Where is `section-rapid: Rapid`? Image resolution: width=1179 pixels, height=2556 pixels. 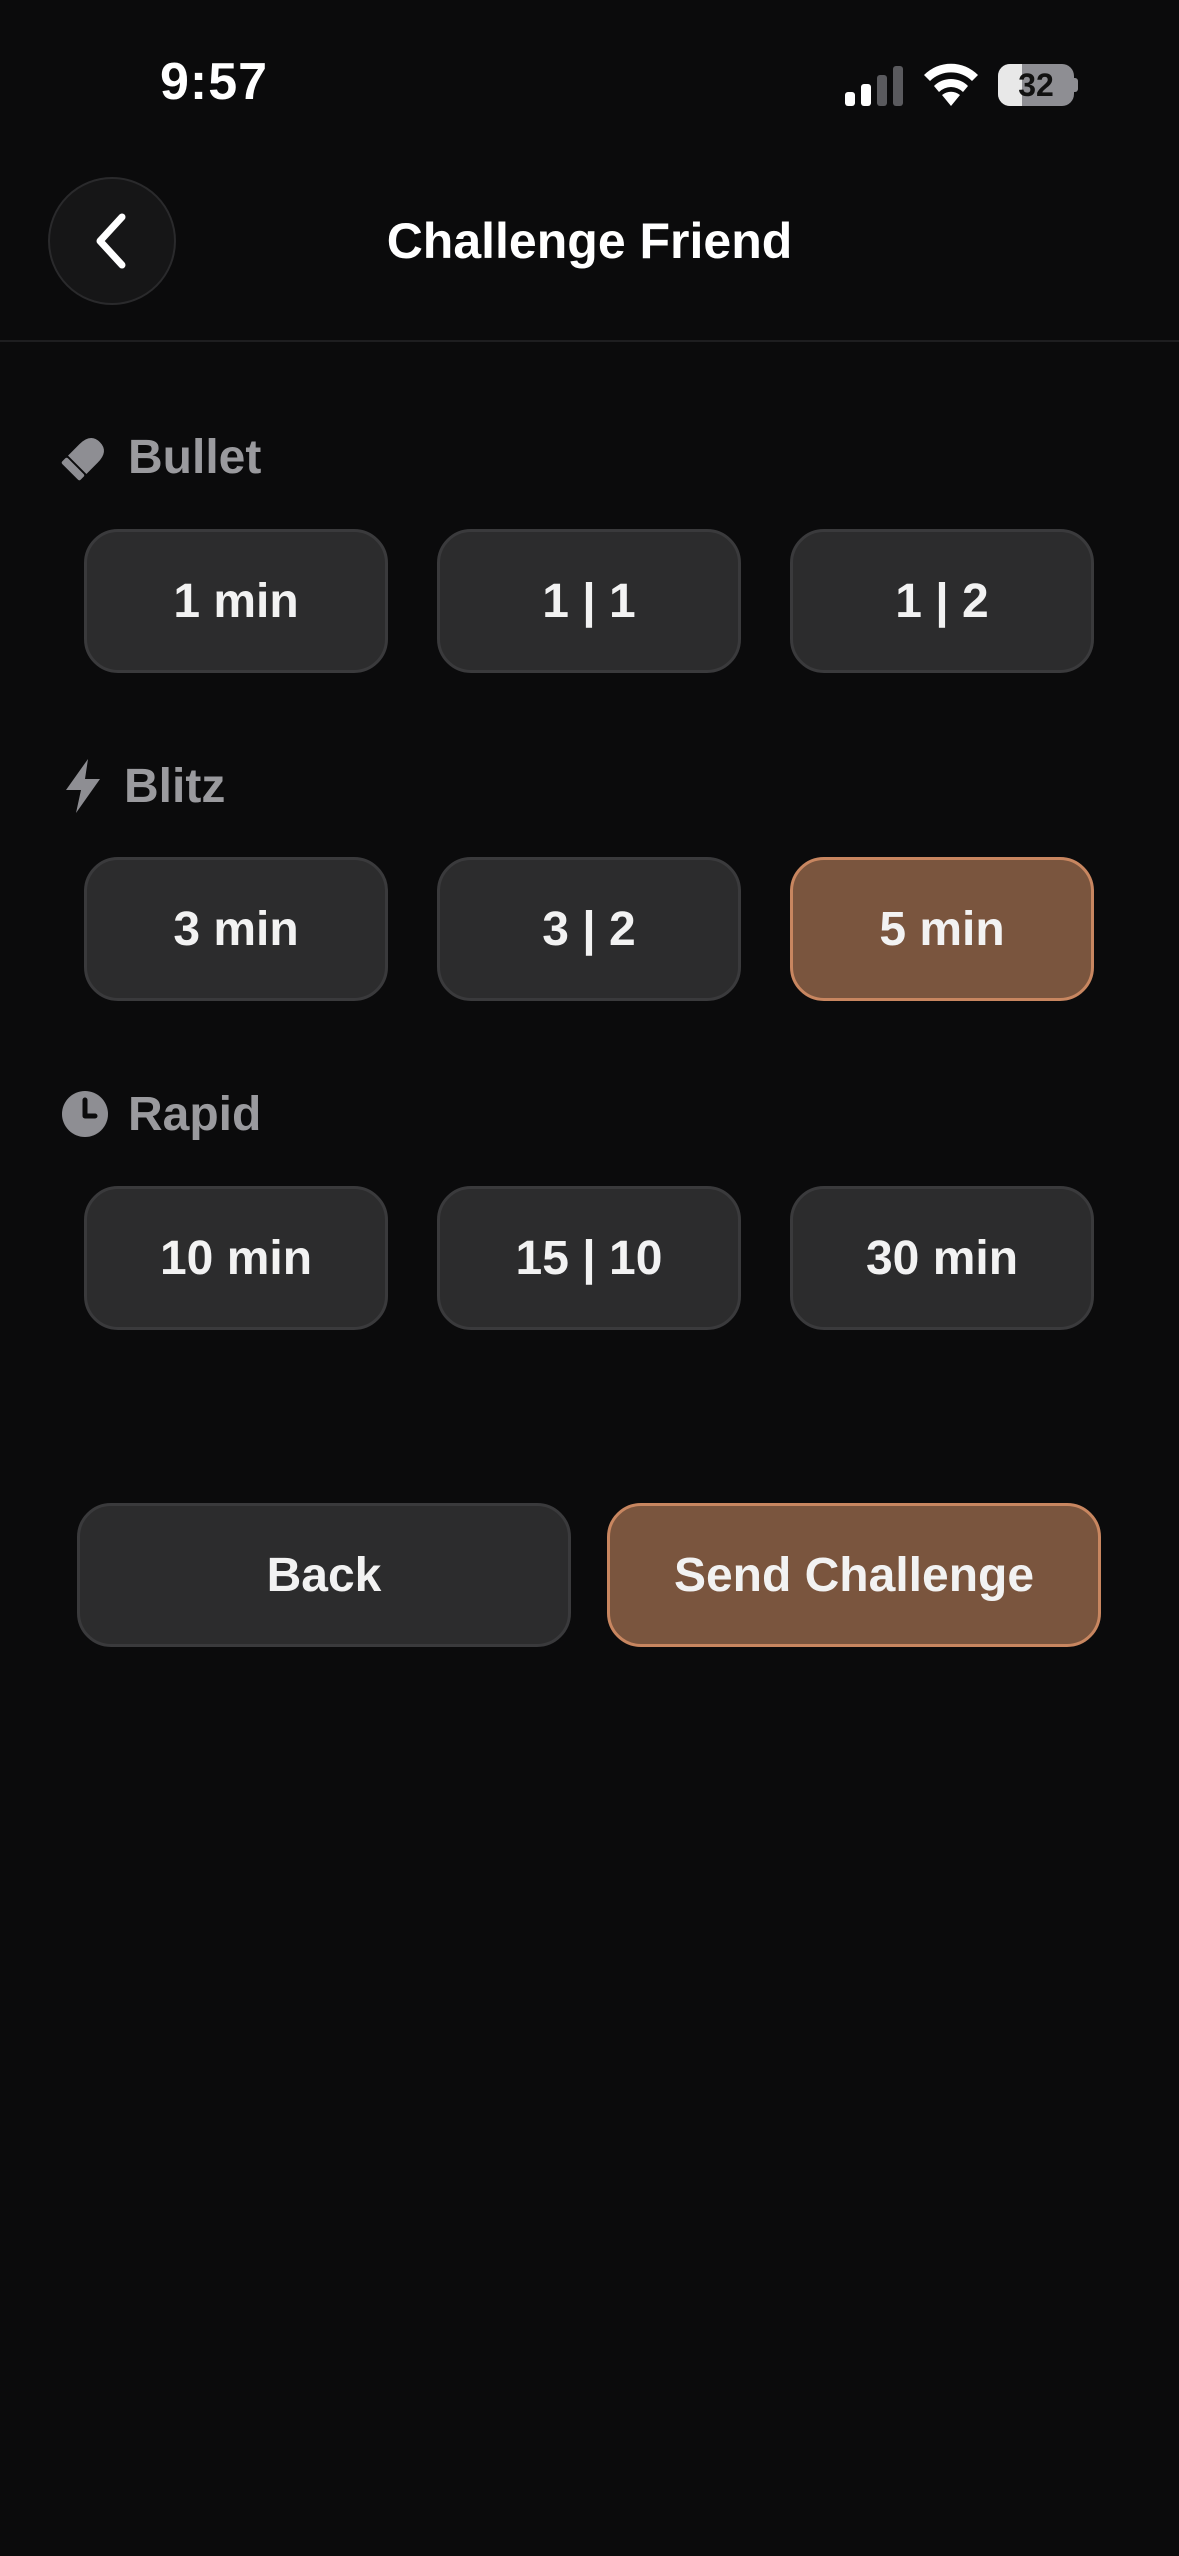 section-rapid: Rapid is located at coordinates (160, 1114).